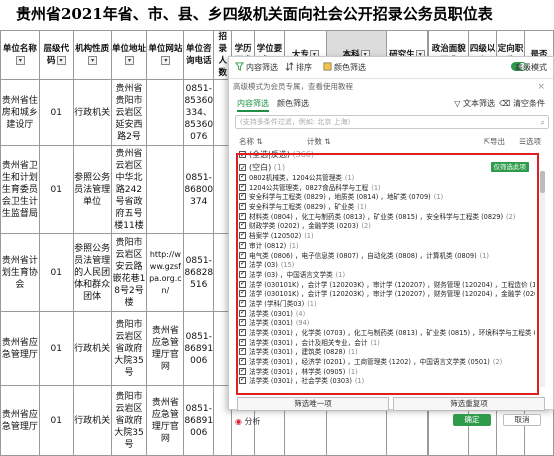 The height and width of the screenshot is (456, 554). Describe the element at coordinates (387, 246) in the screenshot. I see `list-item: 审计 (0812)(1)` at that location.